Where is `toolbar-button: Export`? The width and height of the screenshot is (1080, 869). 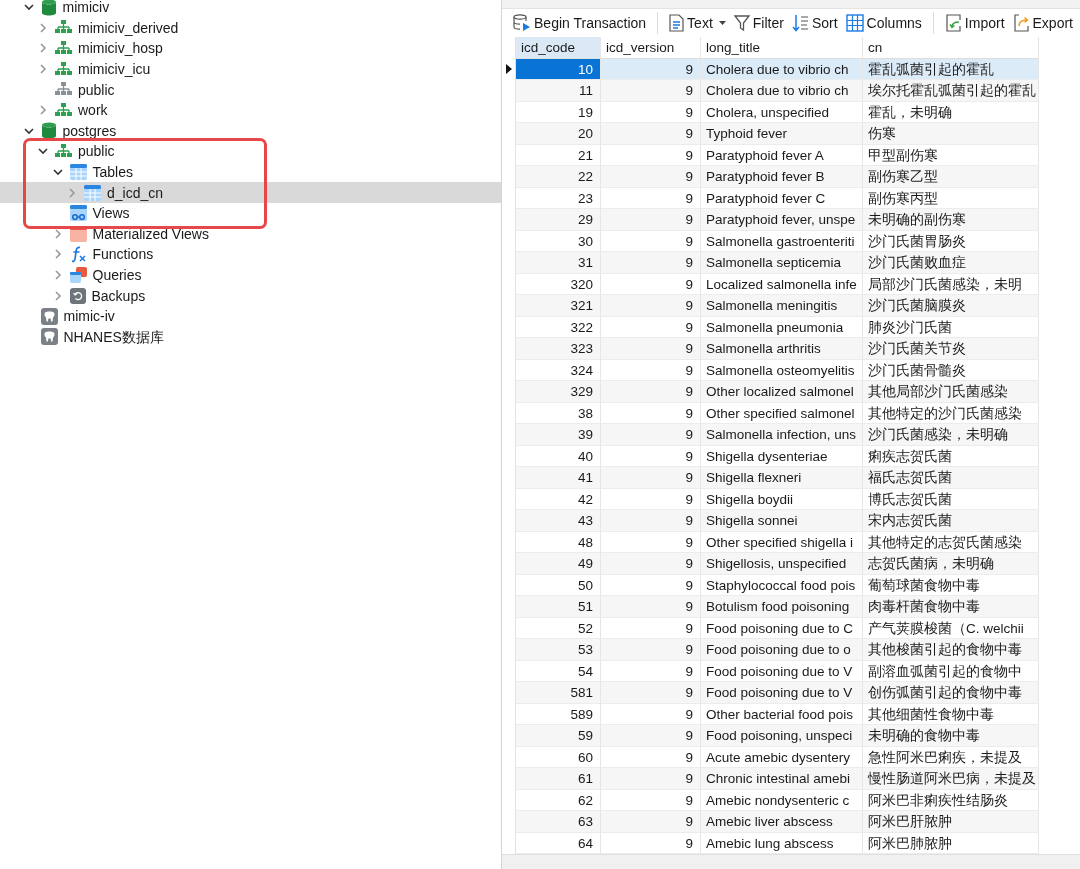 toolbar-button: Export is located at coordinates (1042, 23).